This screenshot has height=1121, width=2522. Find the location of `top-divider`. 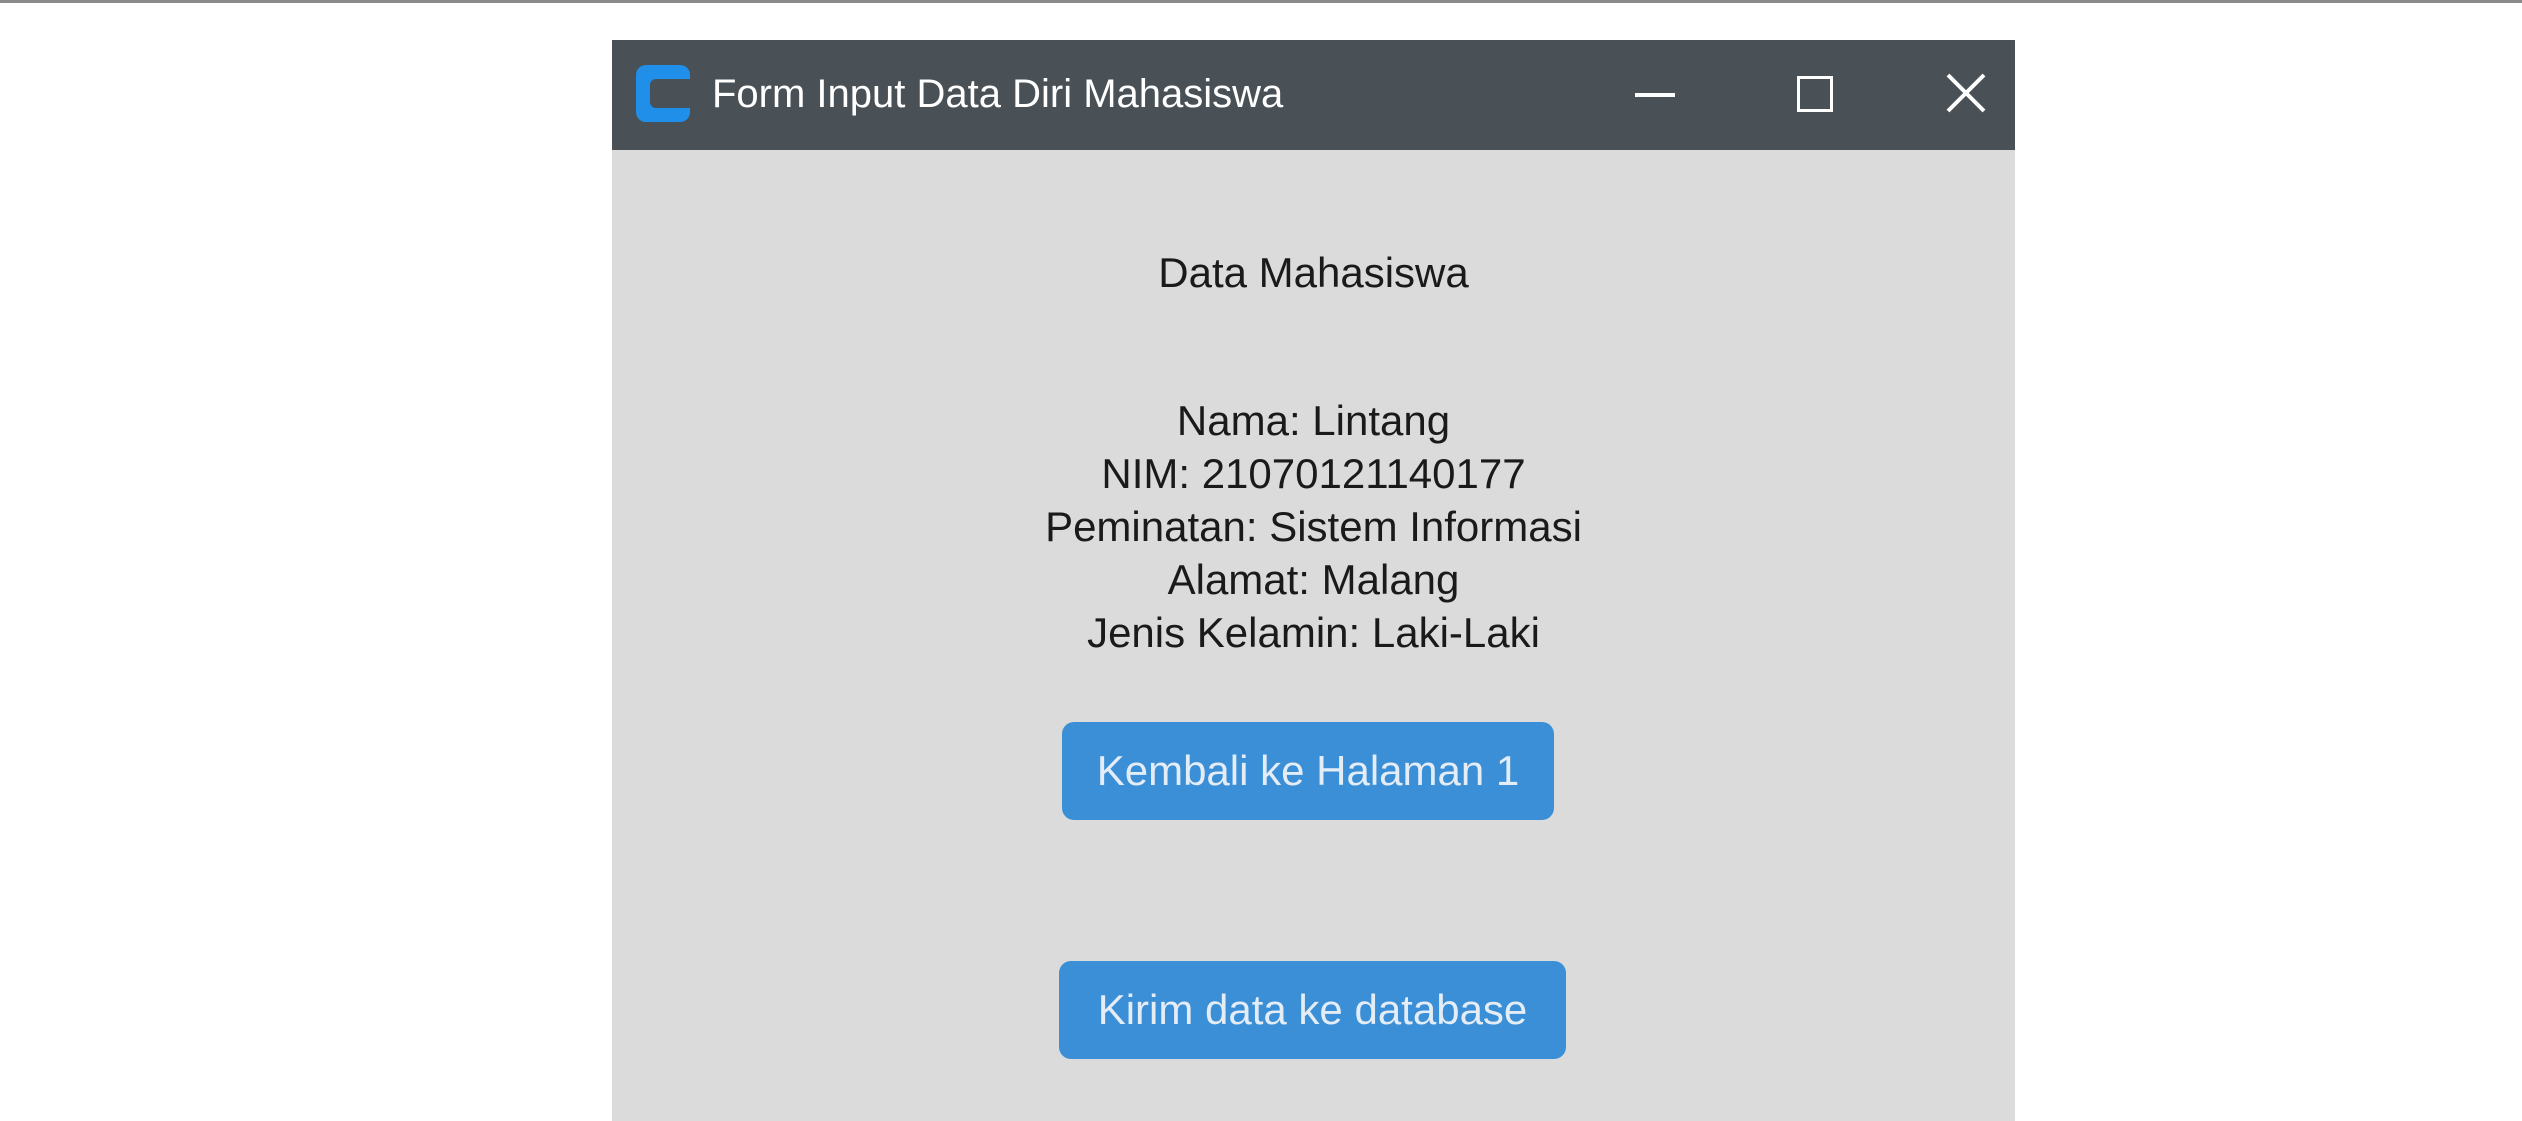

top-divider is located at coordinates (1261, 1).